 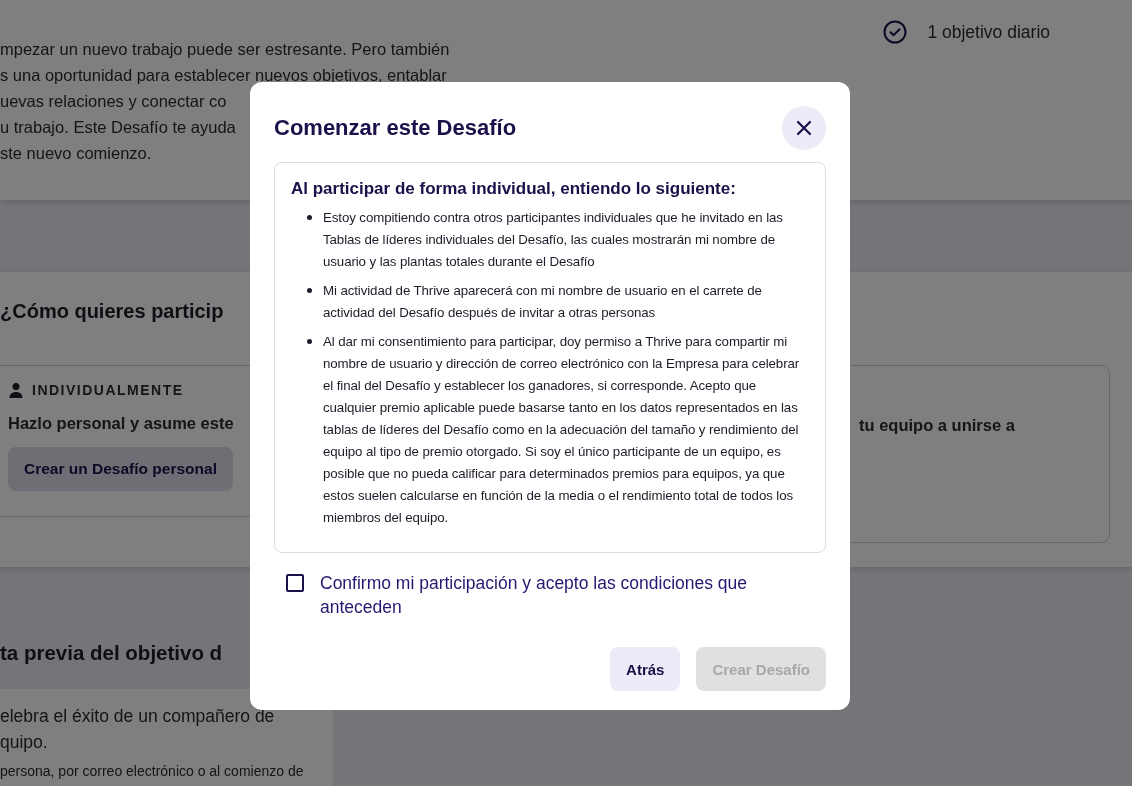 I want to click on terms-item: Estoy compitiendo contra otros participantes individuales que he invitado en las Tablas de líderes individuales del Desafío, las cuales mostrarán mi nombre de usuario y las plantas totales durante el Desafío, so click(x=553, y=240).